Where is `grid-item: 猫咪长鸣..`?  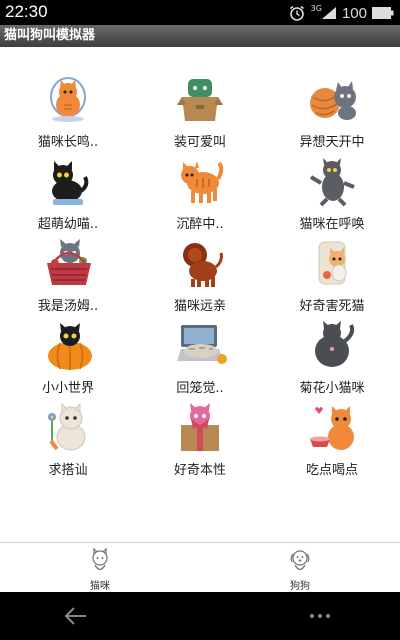
grid-item: 猫咪长鸣.. is located at coordinates (68, 115).